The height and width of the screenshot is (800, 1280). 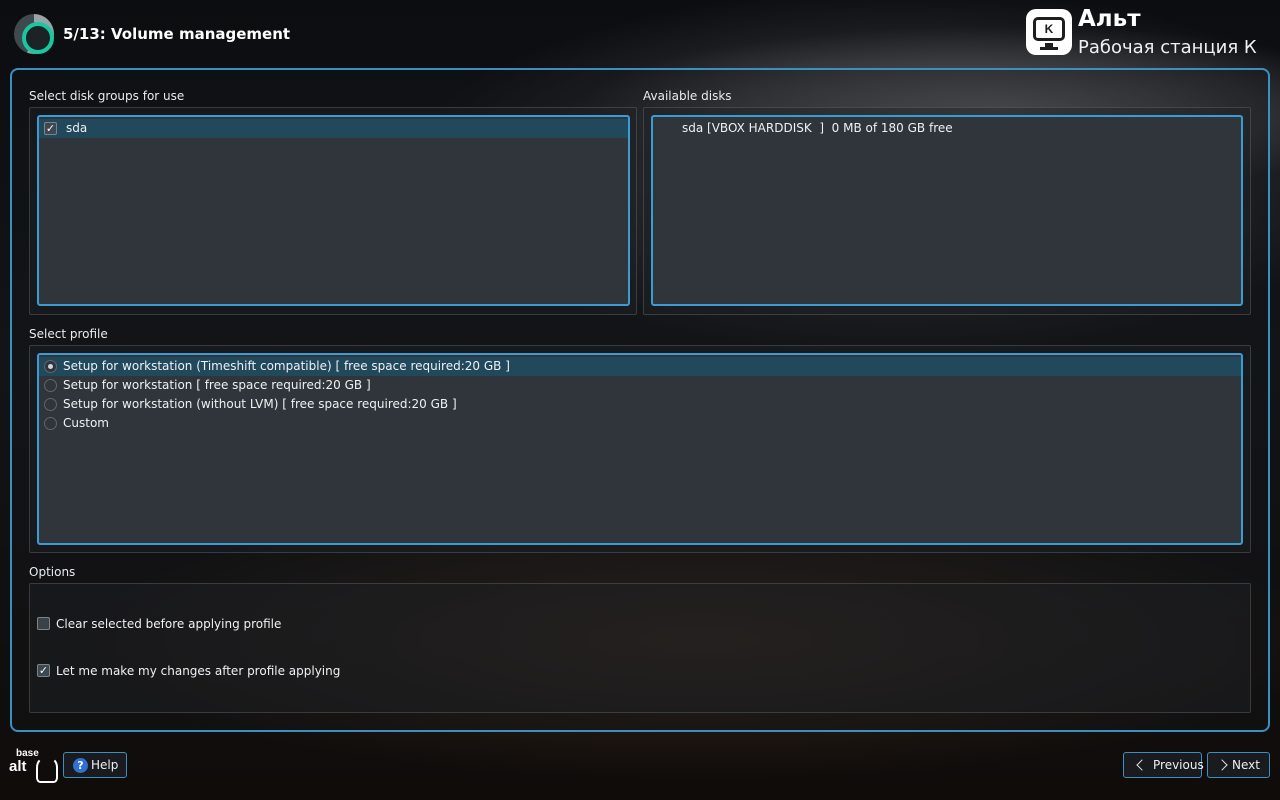 I want to click on make-changes-checkbox: ✓, so click(x=43, y=670).